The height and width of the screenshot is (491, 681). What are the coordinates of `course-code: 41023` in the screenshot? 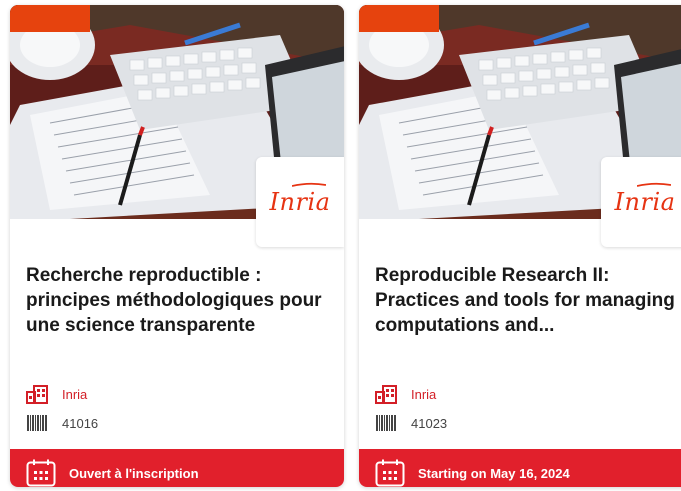 It's located at (429, 423).